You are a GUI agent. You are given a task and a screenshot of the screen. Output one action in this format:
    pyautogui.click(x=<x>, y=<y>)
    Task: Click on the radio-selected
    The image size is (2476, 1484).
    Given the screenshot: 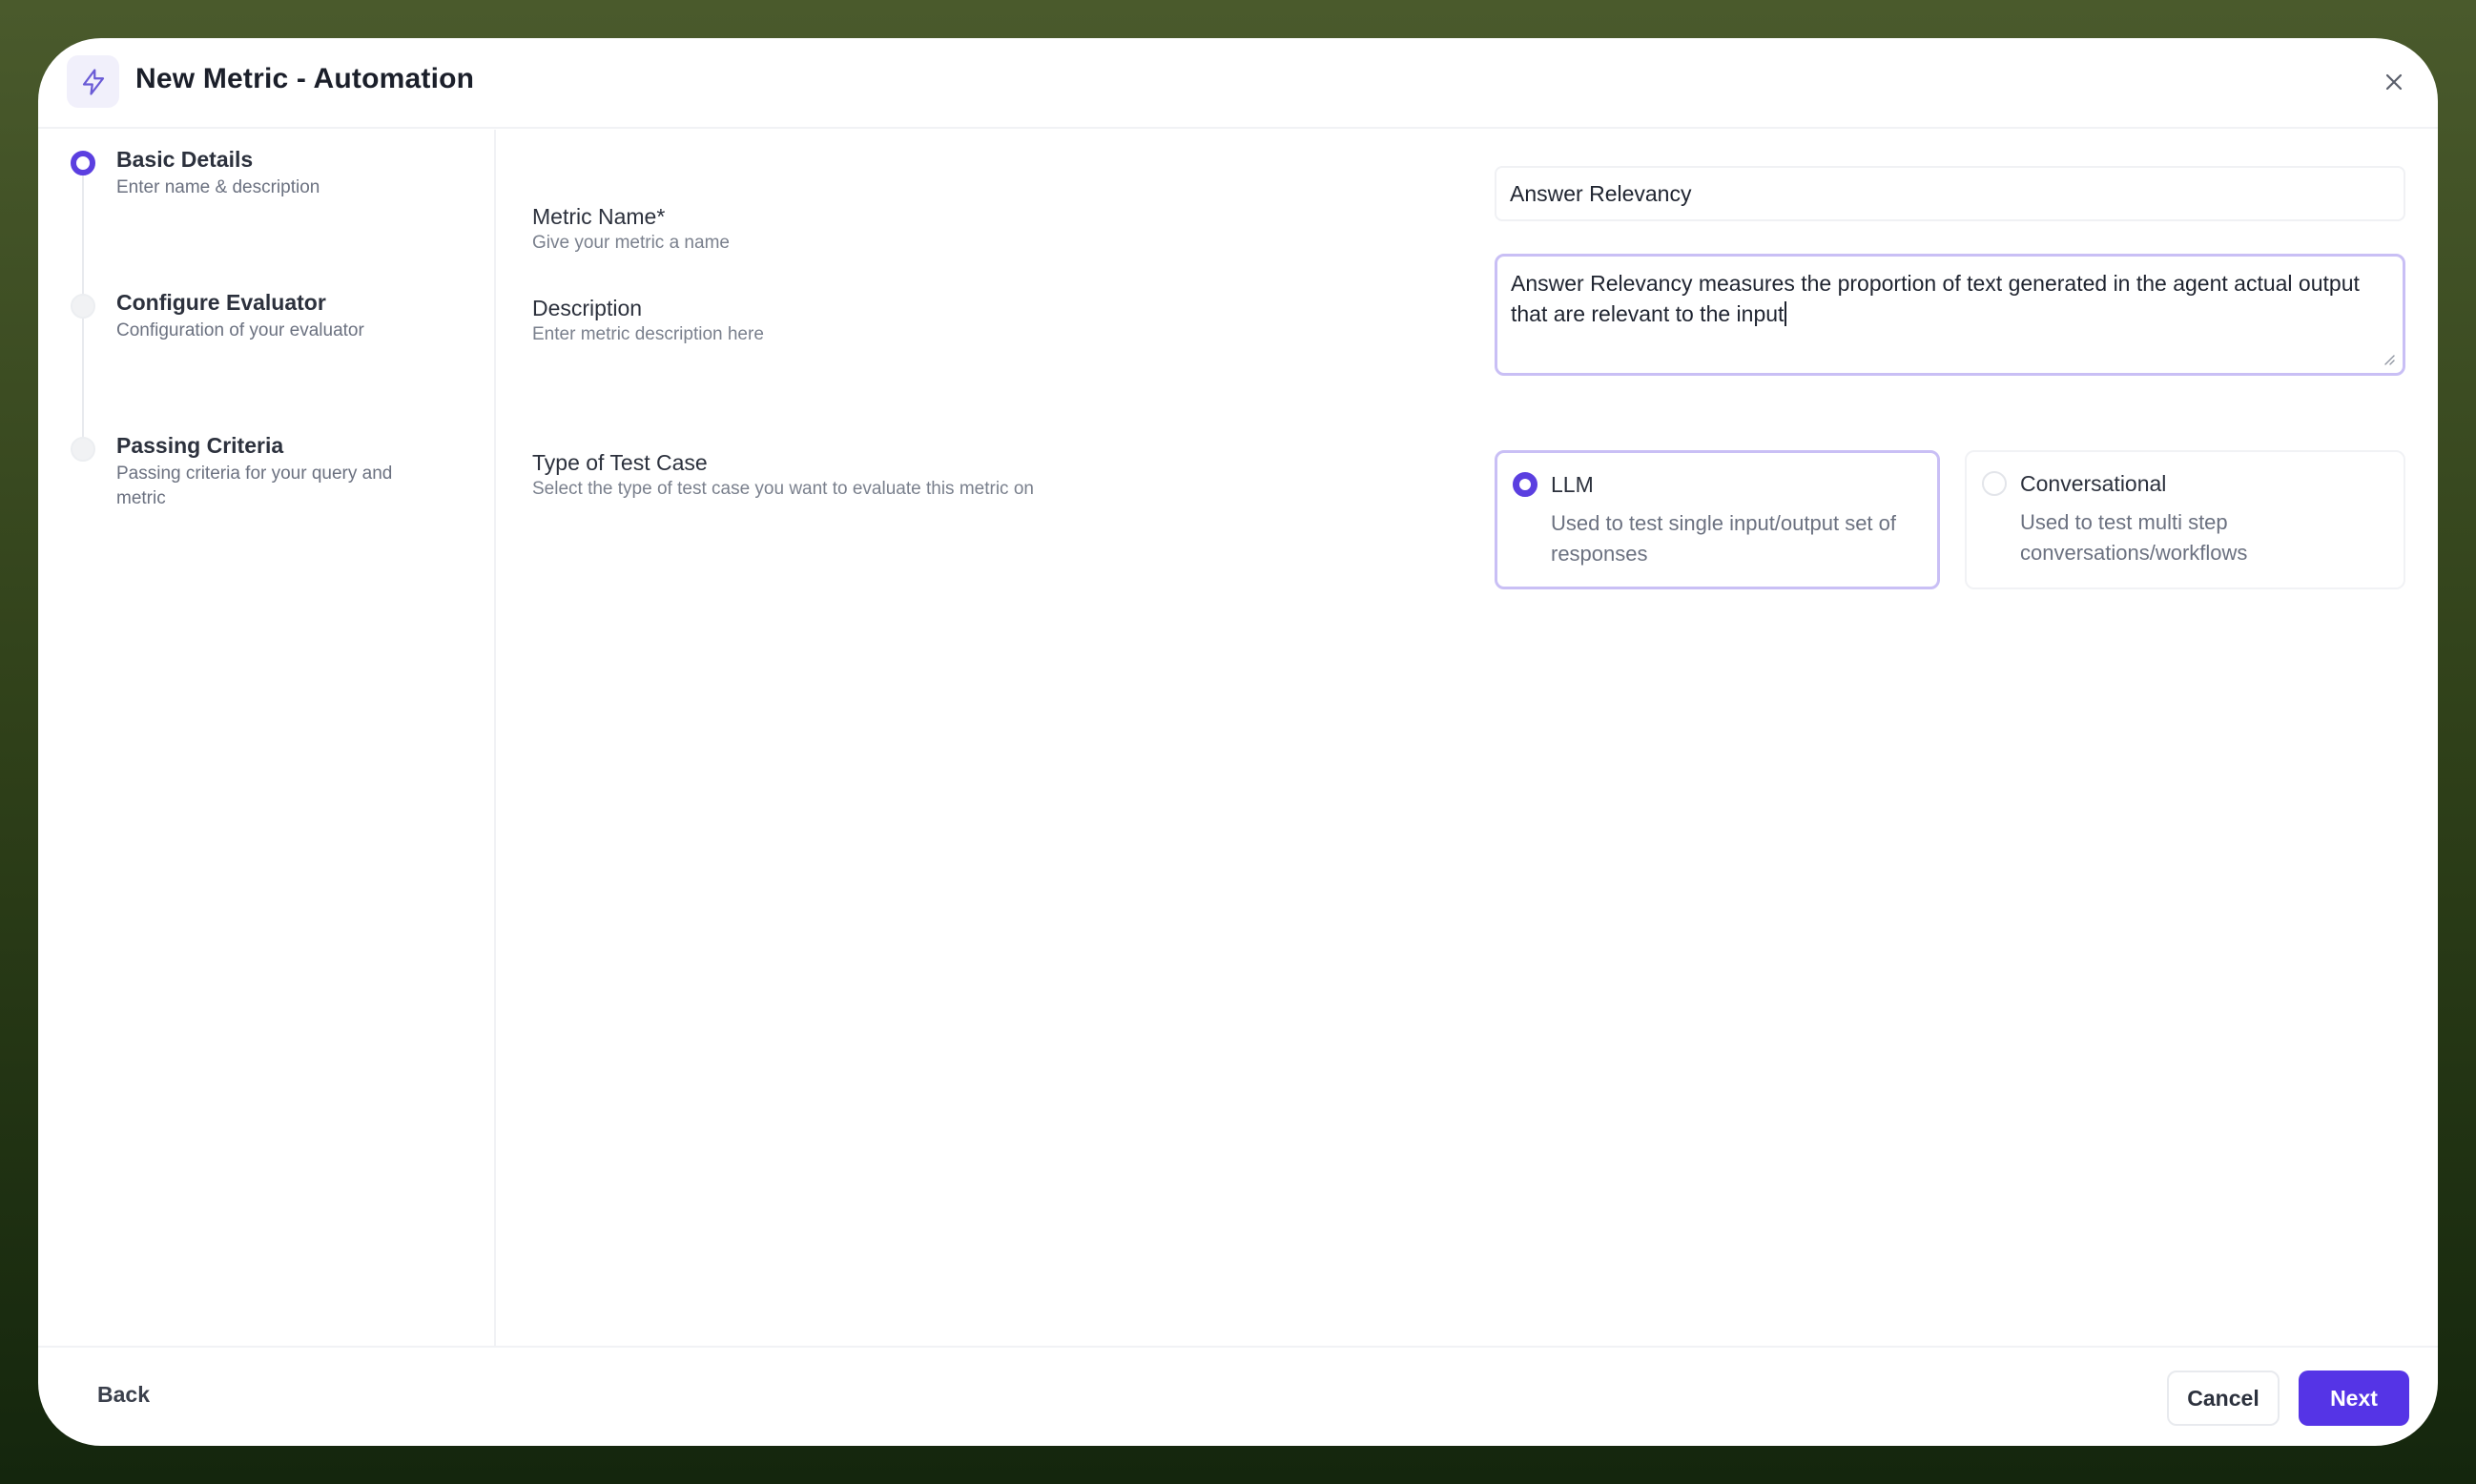 What is the action you would take?
    pyautogui.click(x=1525, y=484)
    